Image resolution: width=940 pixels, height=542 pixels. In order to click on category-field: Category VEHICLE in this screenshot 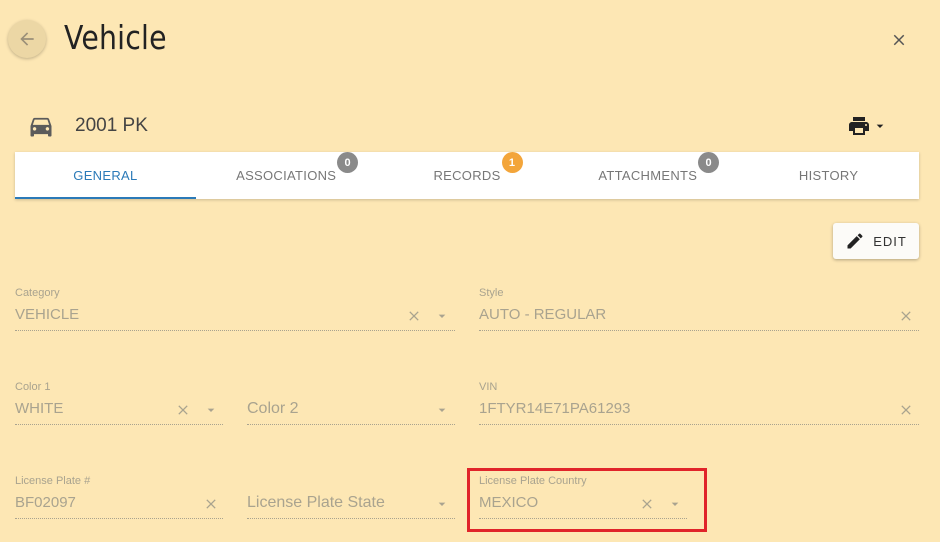, I will do `click(235, 310)`.